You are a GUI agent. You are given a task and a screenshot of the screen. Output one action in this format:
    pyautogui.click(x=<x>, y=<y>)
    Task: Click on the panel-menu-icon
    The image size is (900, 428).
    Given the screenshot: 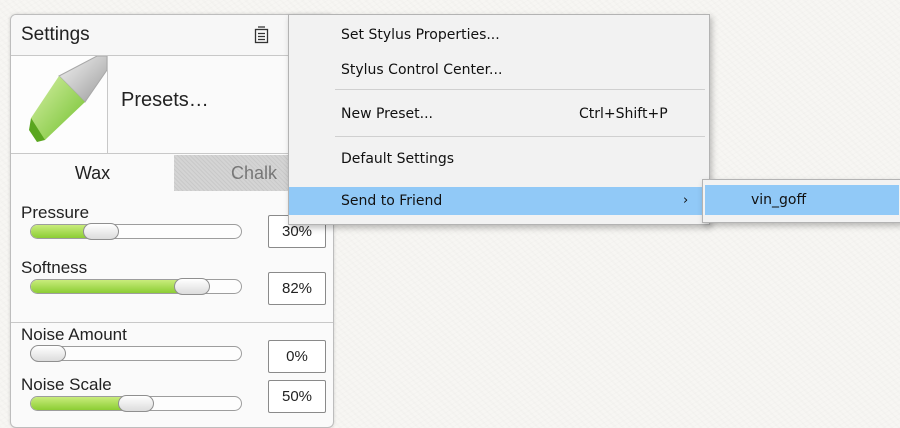 What is the action you would take?
    pyautogui.click(x=262, y=35)
    